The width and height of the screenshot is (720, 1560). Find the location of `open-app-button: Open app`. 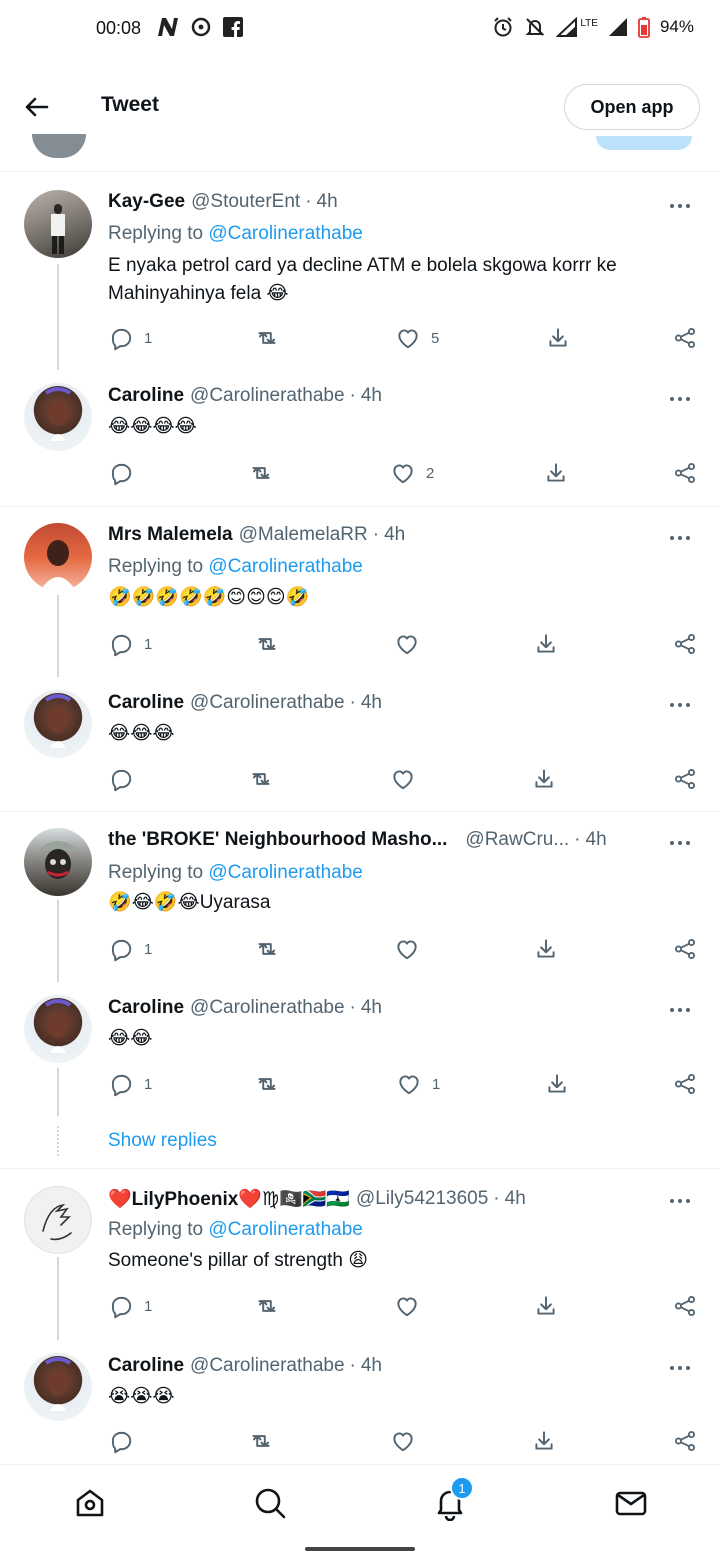

open-app-button: Open app is located at coordinates (632, 107).